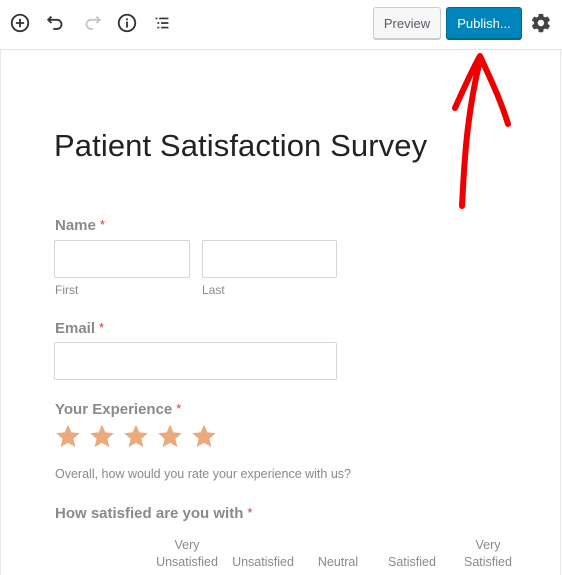 This screenshot has height=575, width=562. I want to click on email-label: Email *, so click(79, 328).